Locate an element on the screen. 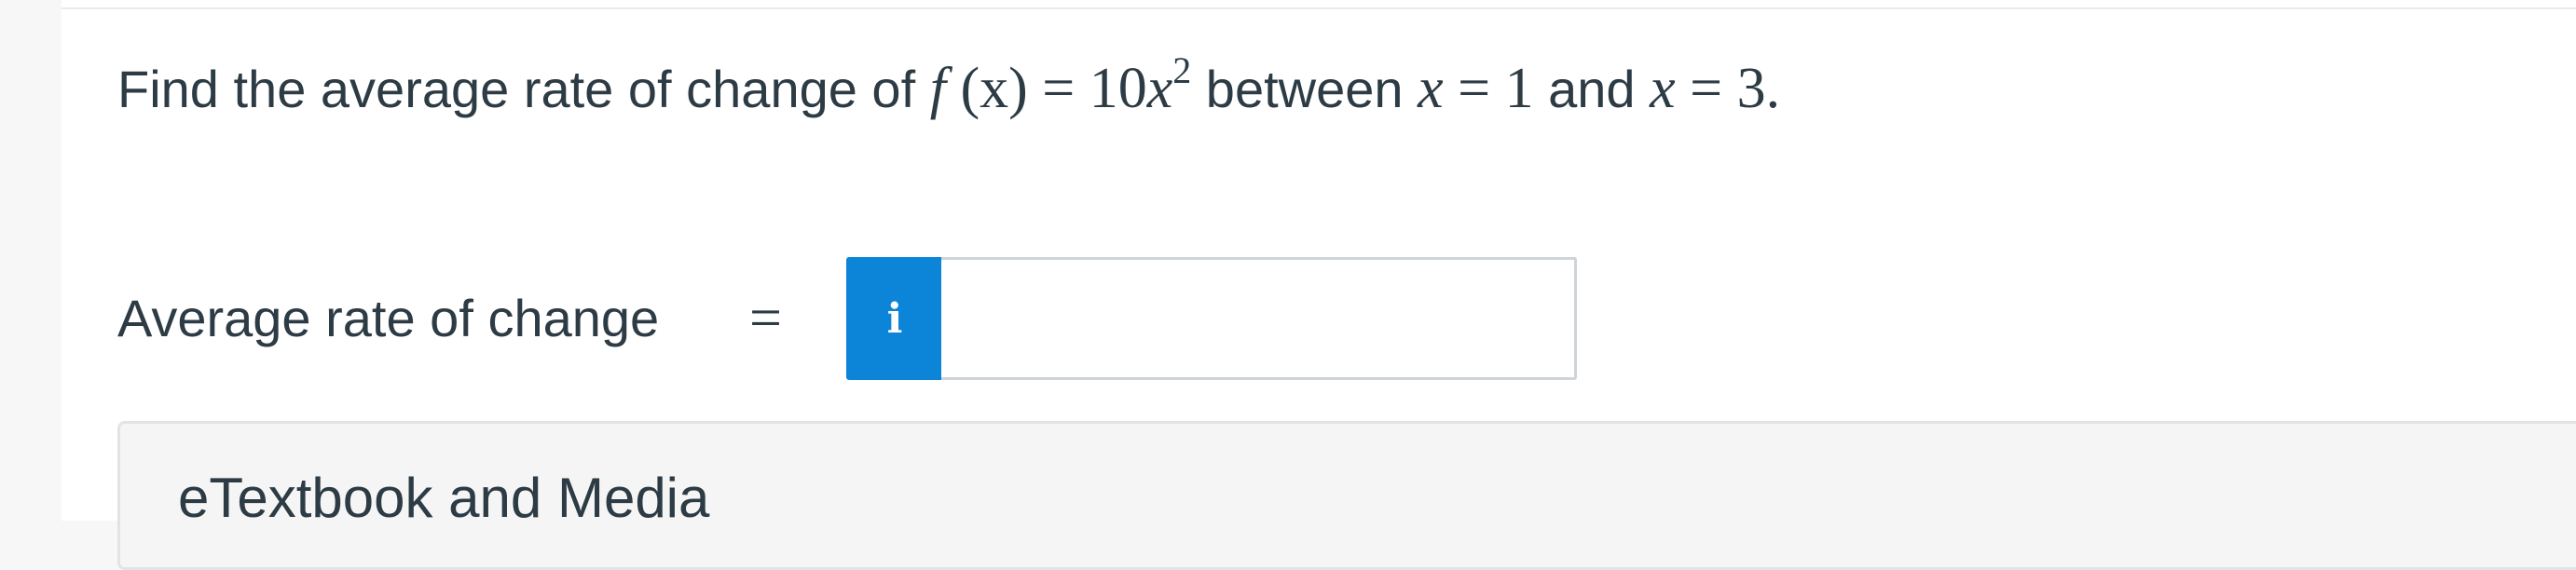 This screenshot has width=2576, height=570. function-expression: f (x) = 10x2 is located at coordinates (1060, 84).